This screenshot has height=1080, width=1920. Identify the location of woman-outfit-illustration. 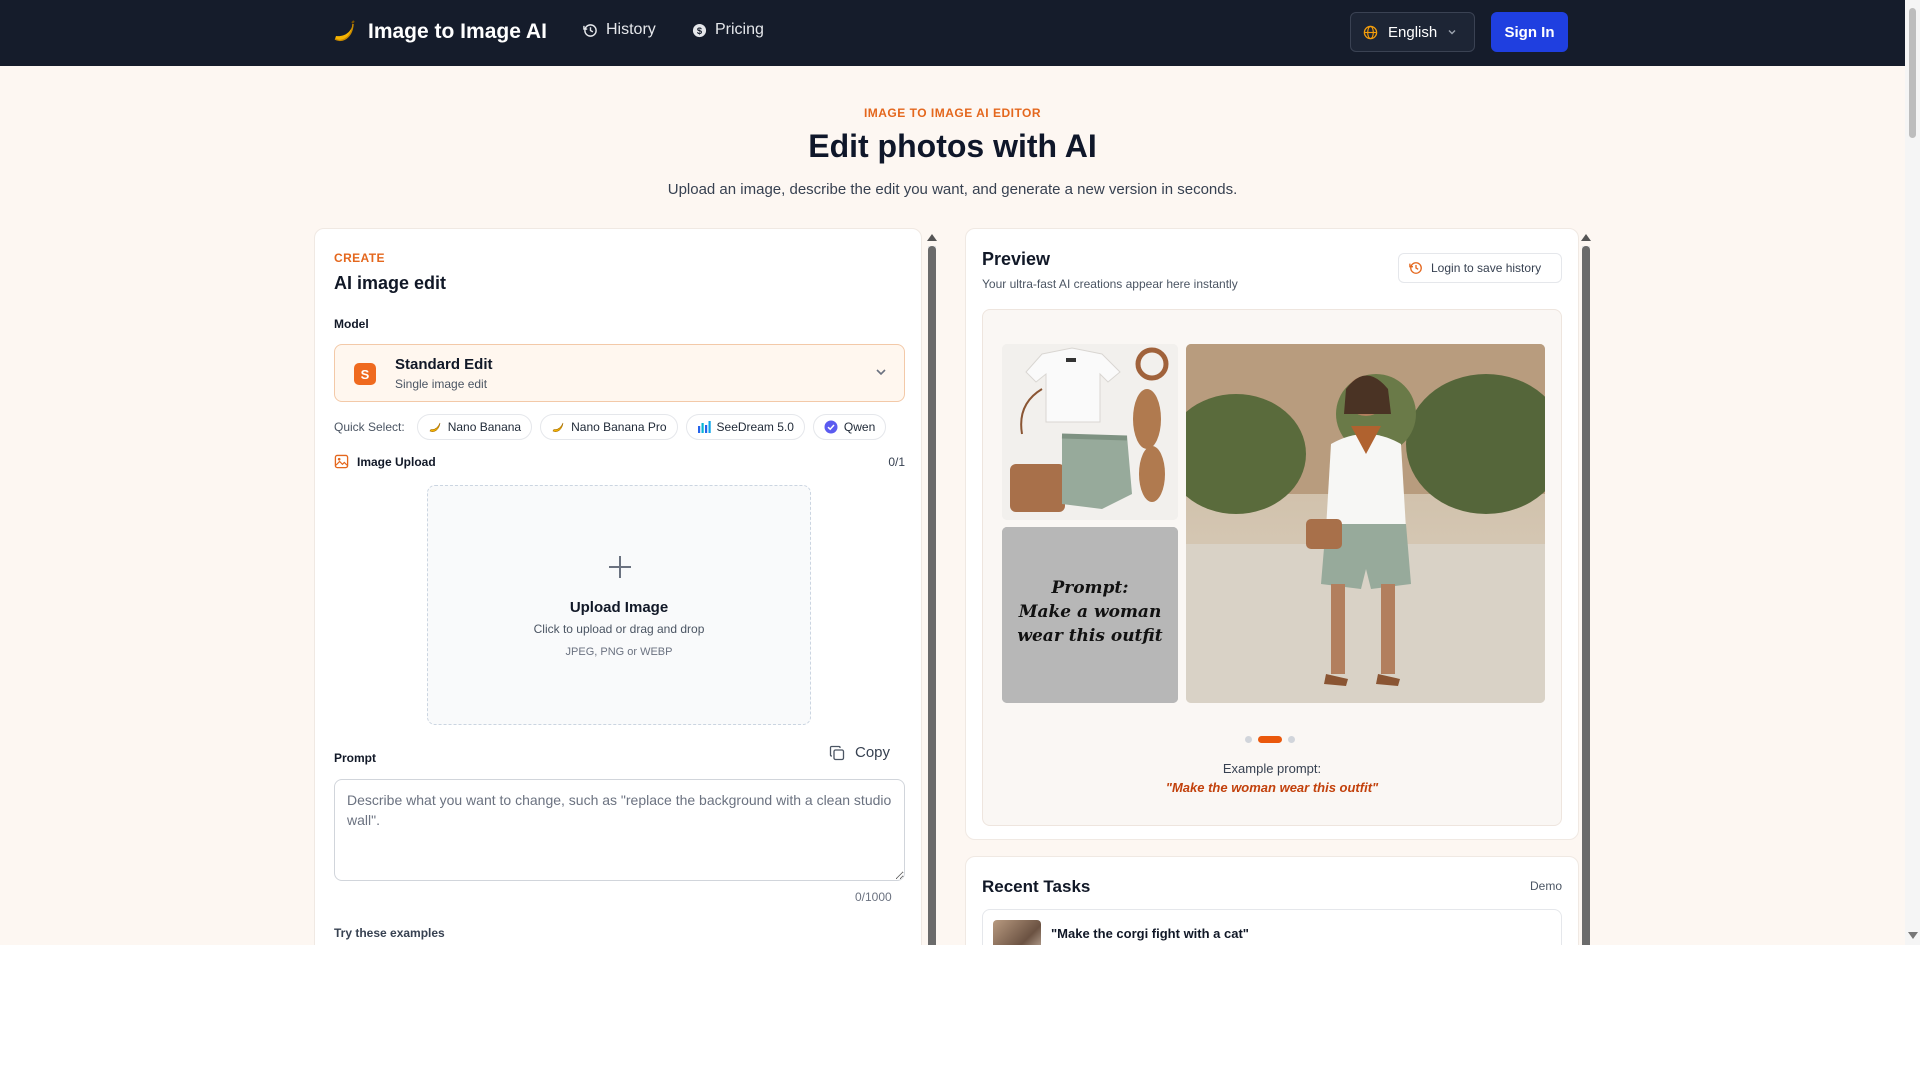
(1365, 523).